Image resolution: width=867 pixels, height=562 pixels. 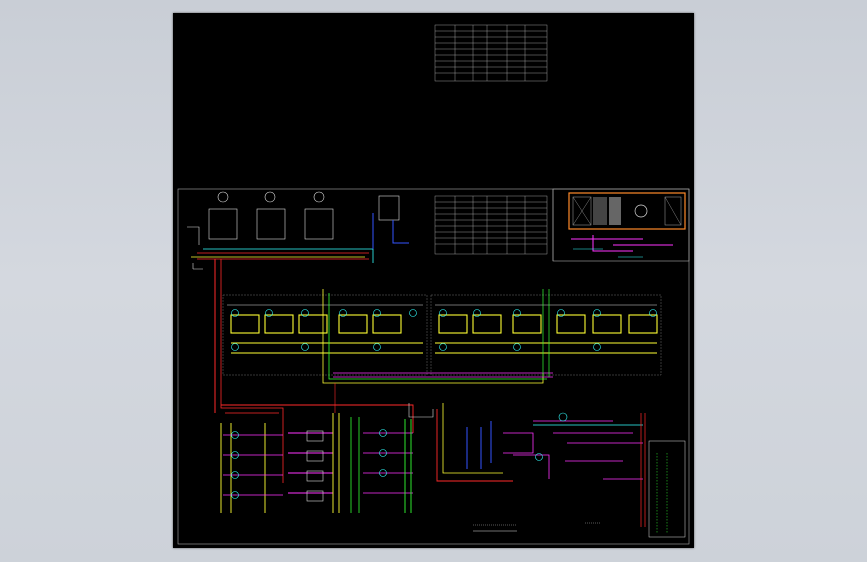 What do you see at coordinates (627, 225) in the screenshot?
I see `air-handling-unit` at bounding box center [627, 225].